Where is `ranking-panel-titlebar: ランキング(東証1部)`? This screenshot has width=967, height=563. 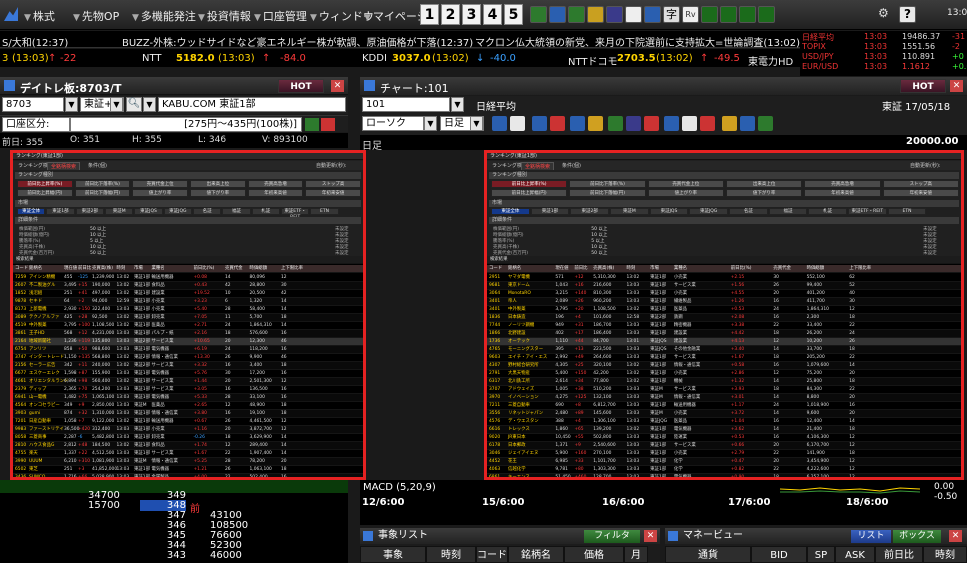
ranking-panel-titlebar: ランキング(東証1部) is located at coordinates (724, 156).